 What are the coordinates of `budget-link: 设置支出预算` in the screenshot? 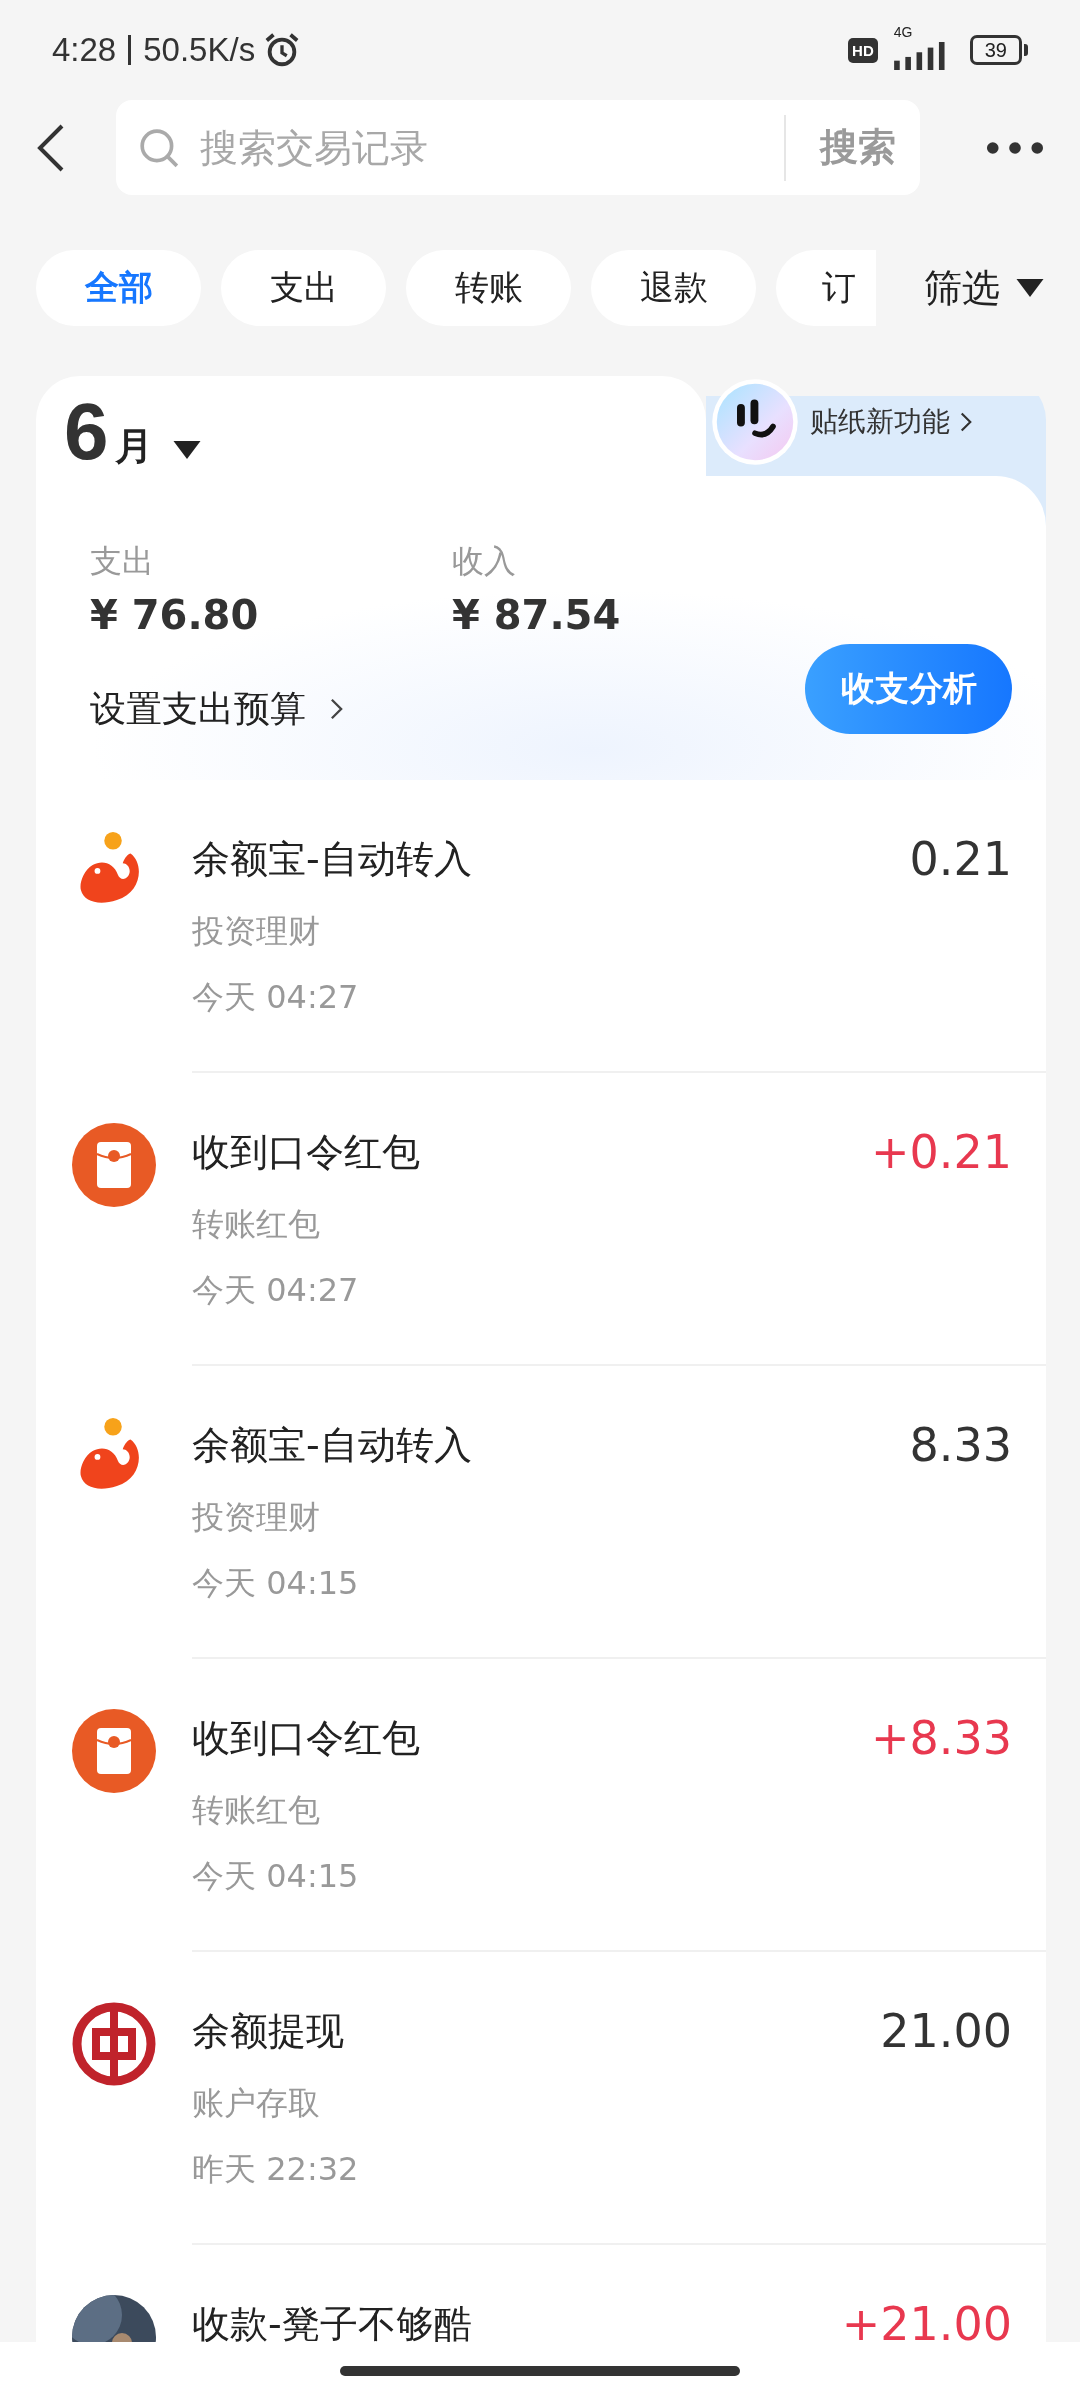 It's located at (216, 709).